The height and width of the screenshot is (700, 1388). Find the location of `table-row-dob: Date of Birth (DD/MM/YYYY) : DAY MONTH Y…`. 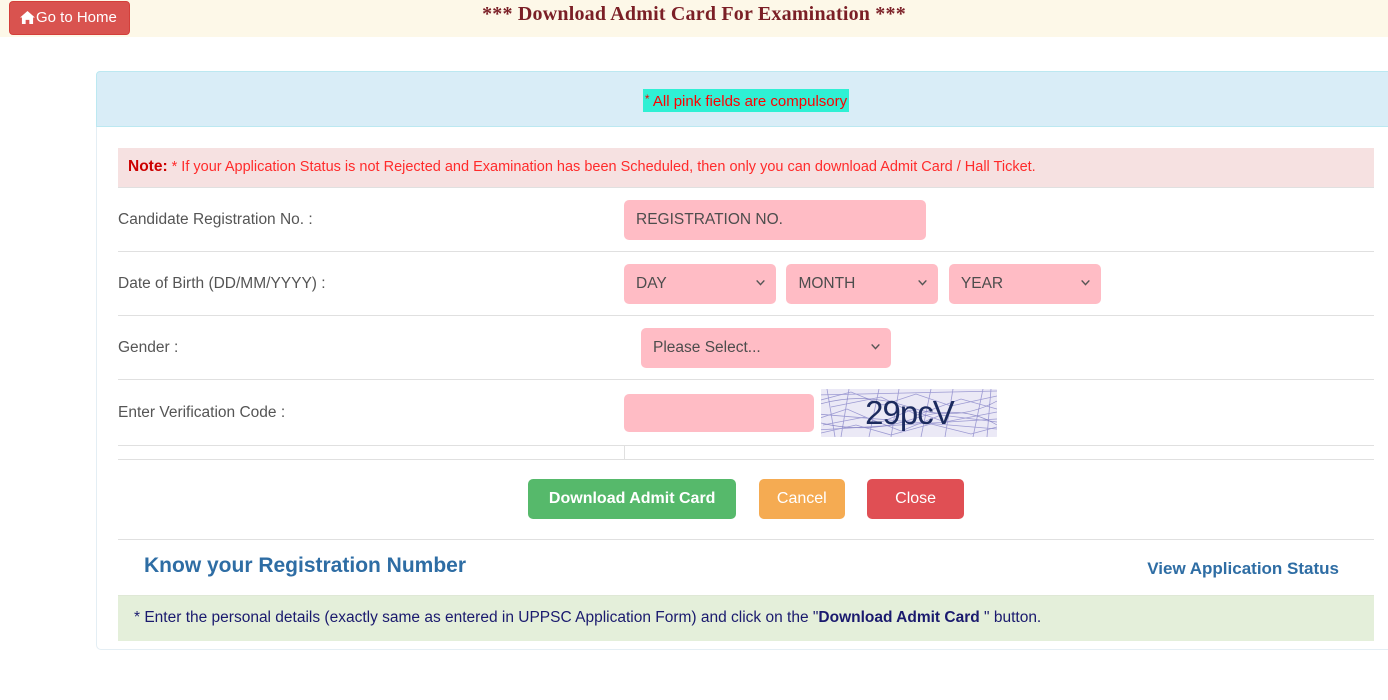

table-row-dob: Date of Birth (DD/MM/YYYY) : DAY MONTH Y… is located at coordinates (746, 283).